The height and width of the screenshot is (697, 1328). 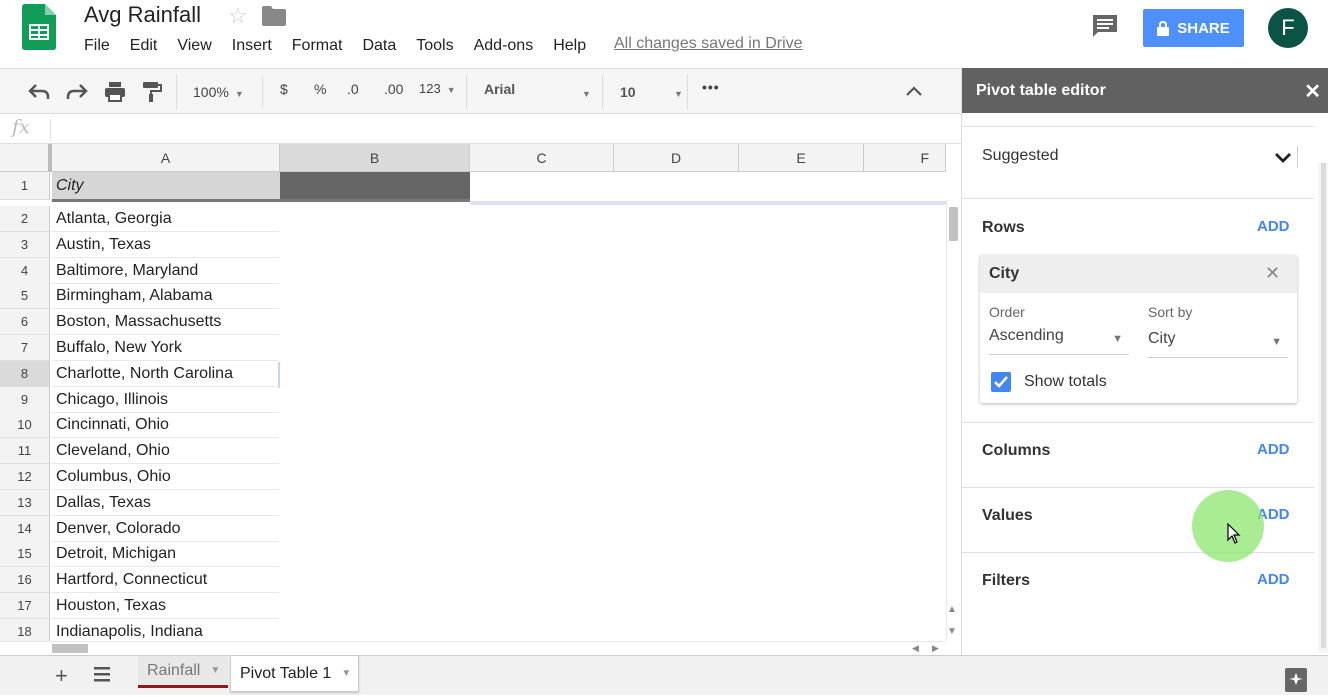 I want to click on row-header: 10, so click(x=25, y=425).